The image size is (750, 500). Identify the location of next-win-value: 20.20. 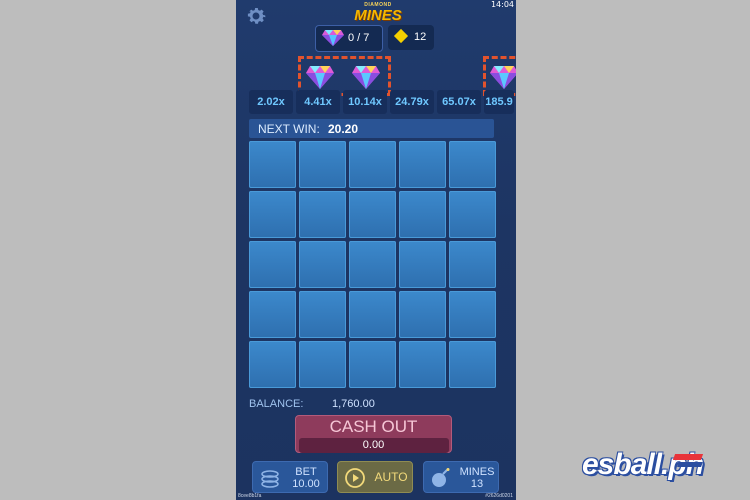
(343, 129).